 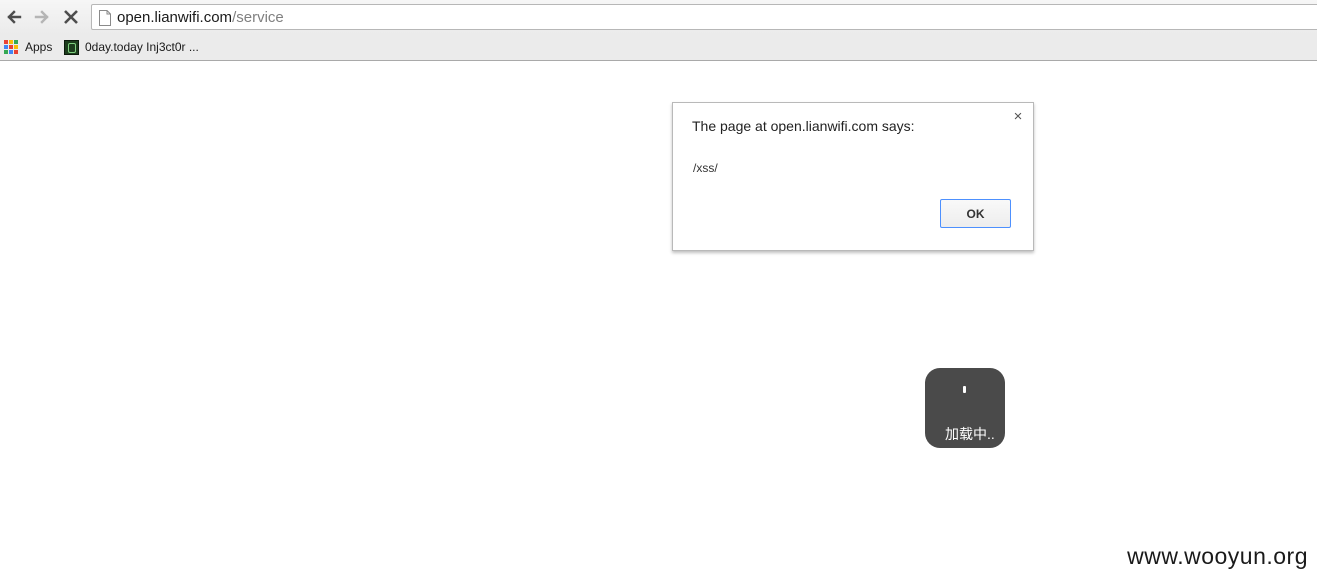 I want to click on stop-icon, so click(x=71, y=17).